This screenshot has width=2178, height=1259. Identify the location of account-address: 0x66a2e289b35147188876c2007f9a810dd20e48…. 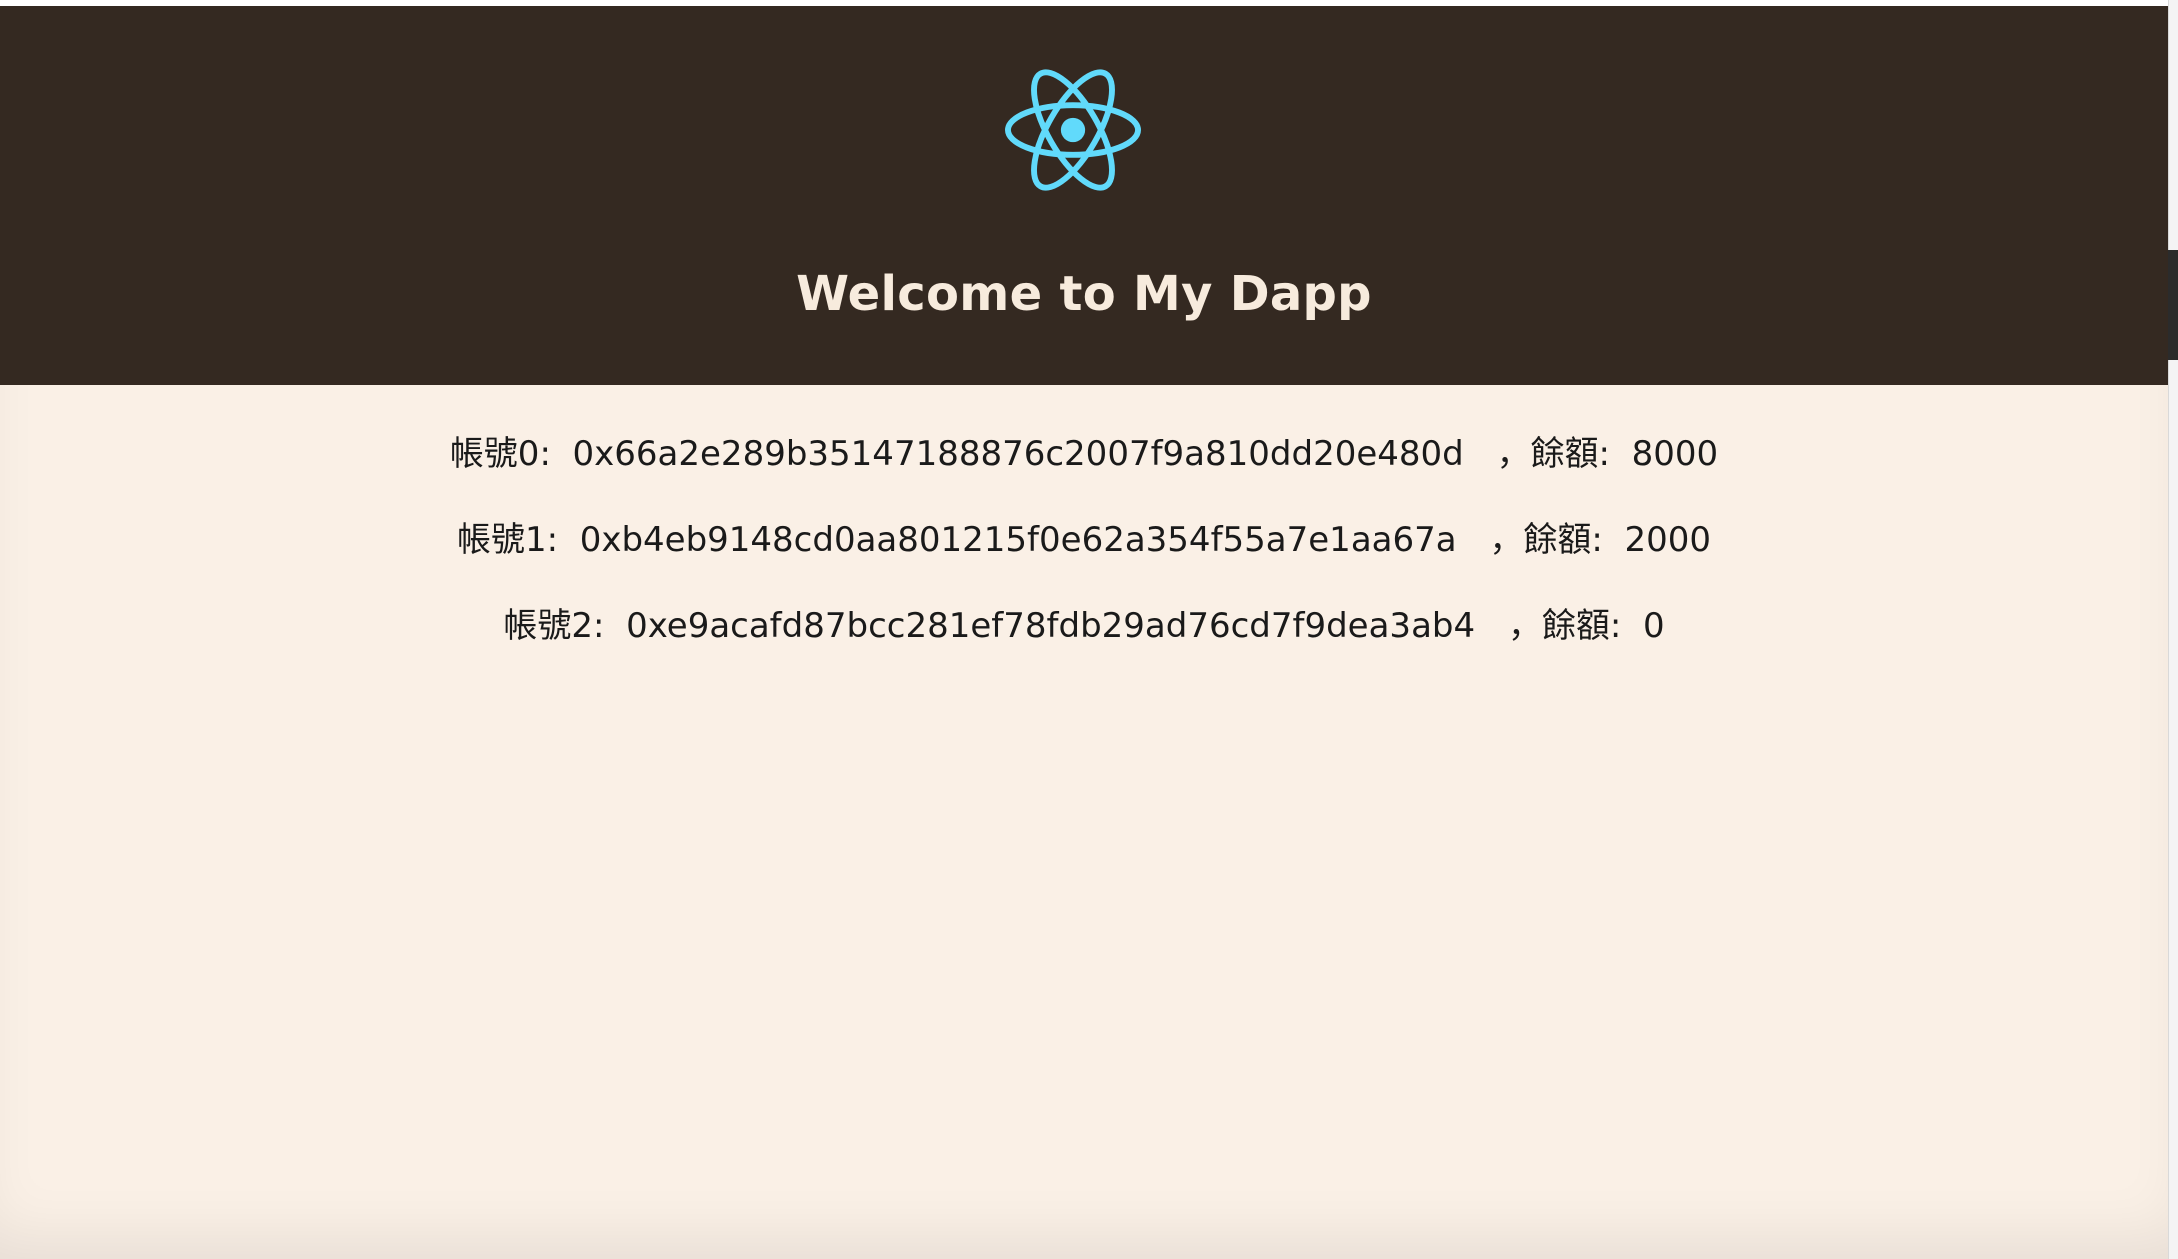
(1018, 454).